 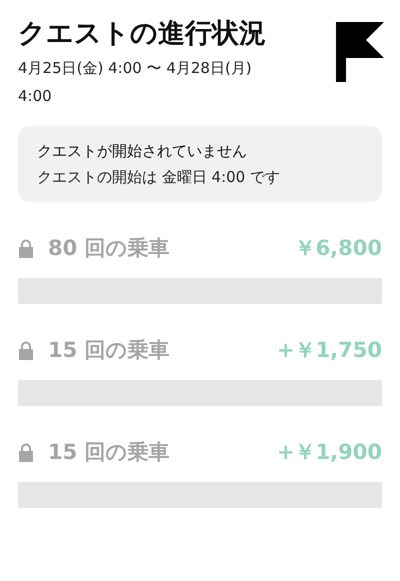 What do you see at coordinates (142, 34) in the screenshot?
I see `page-title: クエストの進行状況` at bounding box center [142, 34].